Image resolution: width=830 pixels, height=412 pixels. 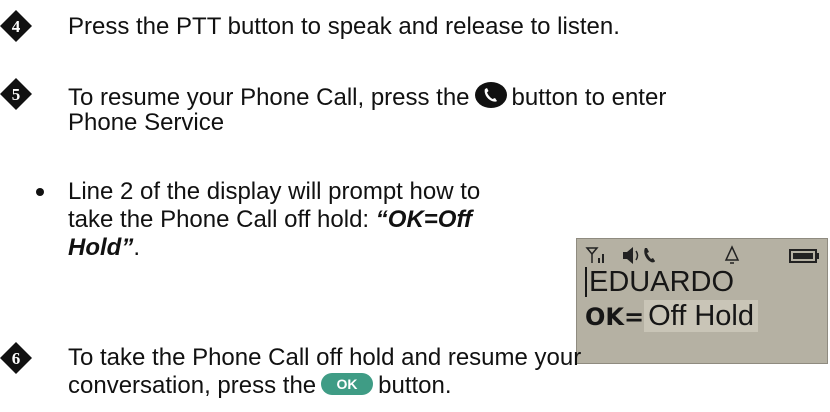 I want to click on phone-button-icon, so click(x=491, y=98).